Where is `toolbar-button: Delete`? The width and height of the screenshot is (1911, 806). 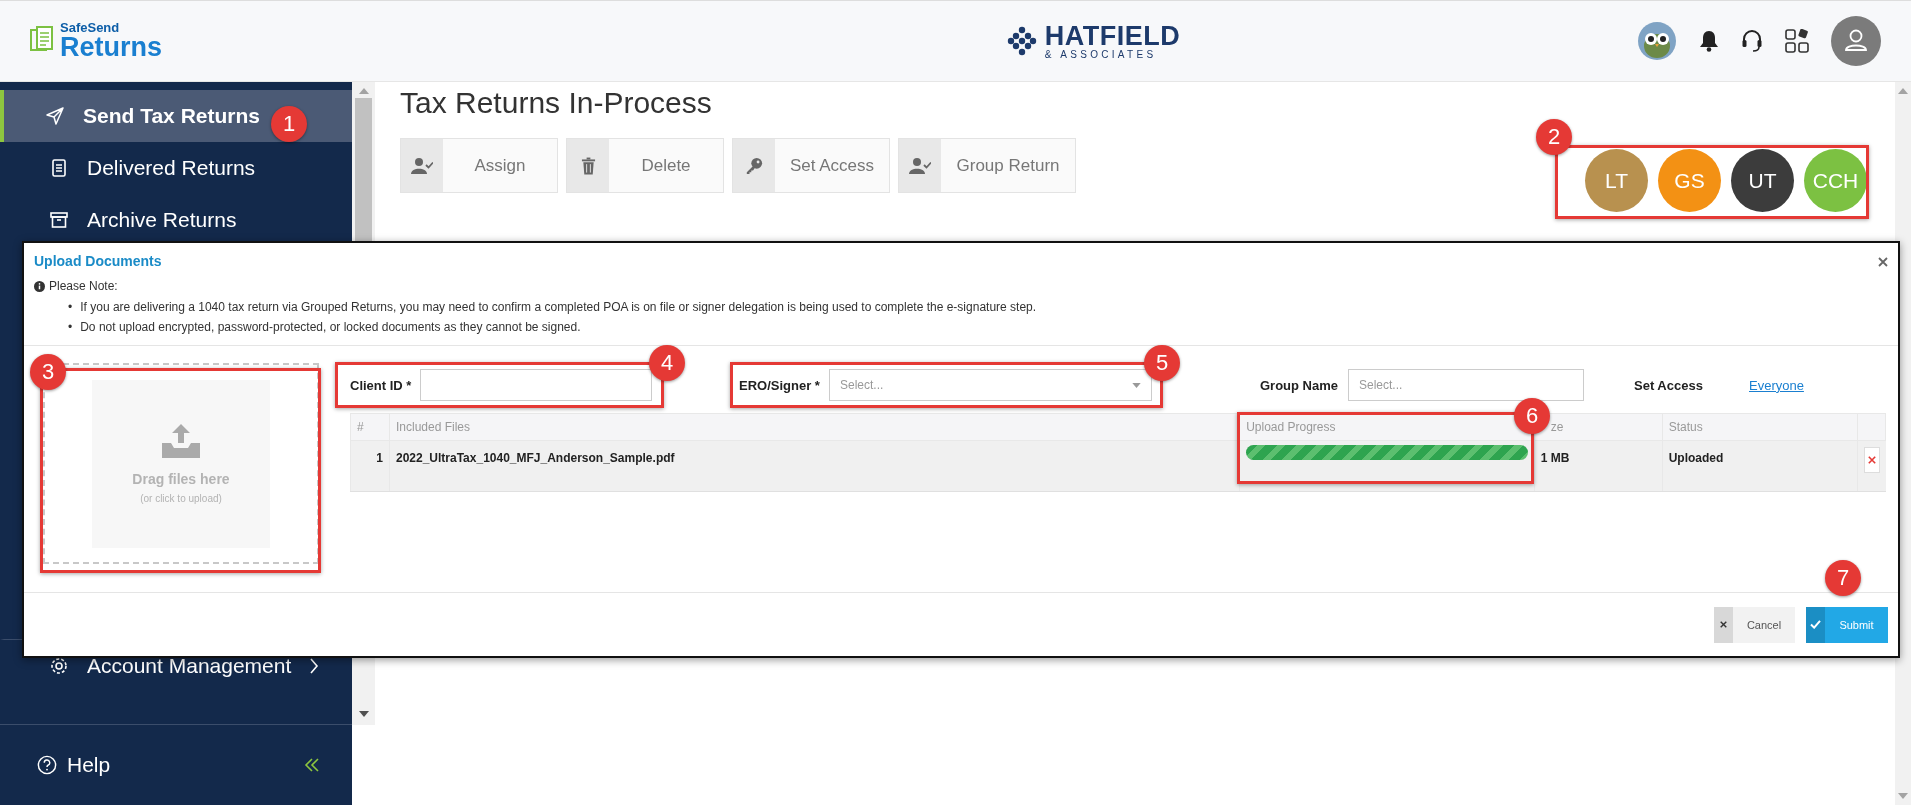 toolbar-button: Delete is located at coordinates (645, 165).